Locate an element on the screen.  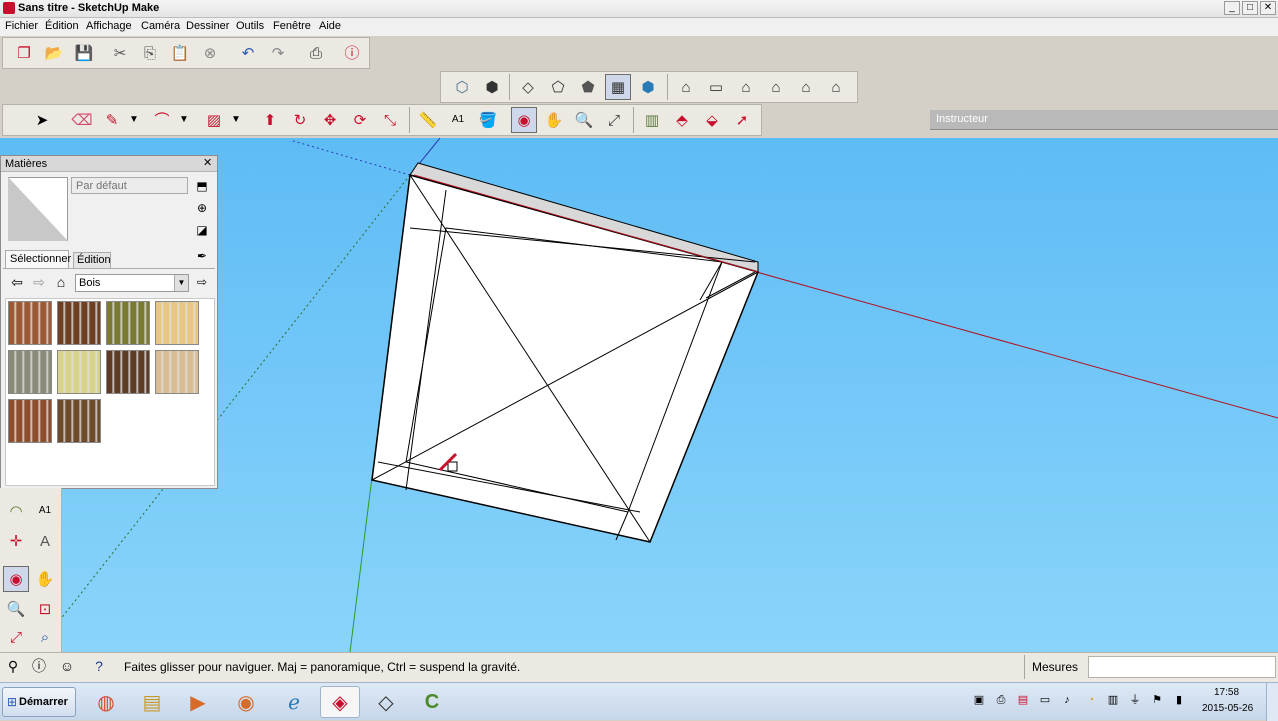
undo-icon: ↶ is located at coordinates (248, 53).